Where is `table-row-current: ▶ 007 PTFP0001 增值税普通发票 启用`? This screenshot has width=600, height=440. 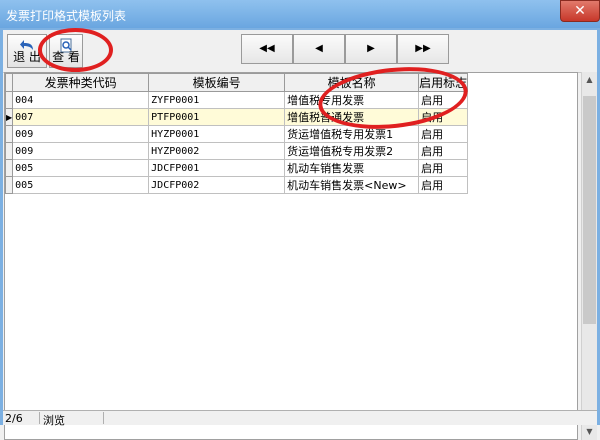
table-row-current: ▶ 007 PTFP0001 增值税普通发票 启用 is located at coordinates (237, 117).